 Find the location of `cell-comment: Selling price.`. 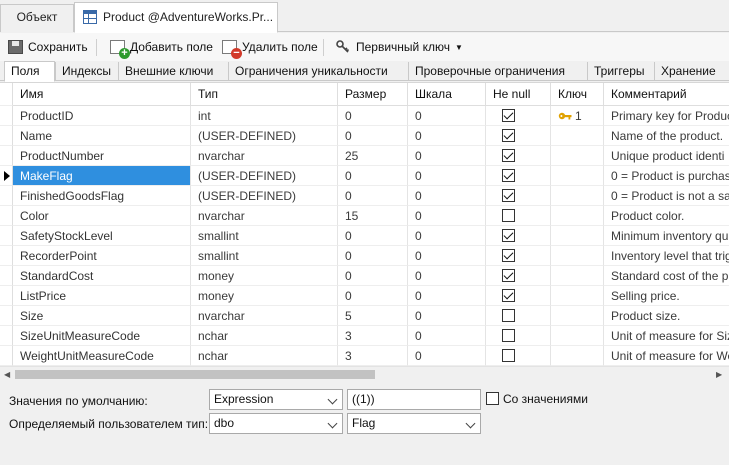

cell-comment: Selling price. is located at coordinates (666, 296).